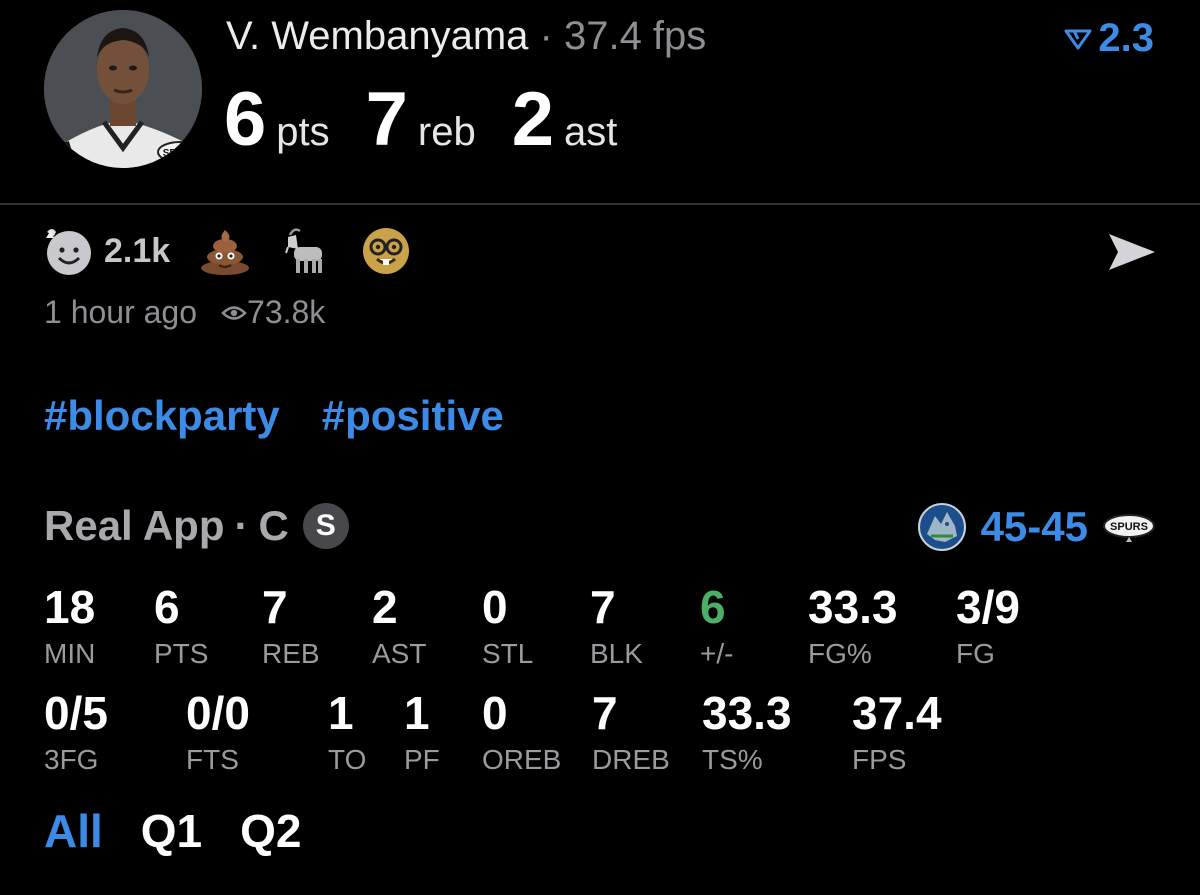 Image resolution: width=1200 pixels, height=895 pixels. I want to click on player-name: V. Wembanyama, so click(377, 36).